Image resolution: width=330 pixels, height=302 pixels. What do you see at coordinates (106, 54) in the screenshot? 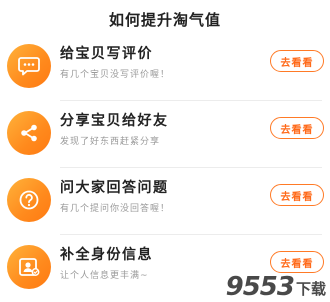
I see `task-title: 给宝贝写评价` at bounding box center [106, 54].